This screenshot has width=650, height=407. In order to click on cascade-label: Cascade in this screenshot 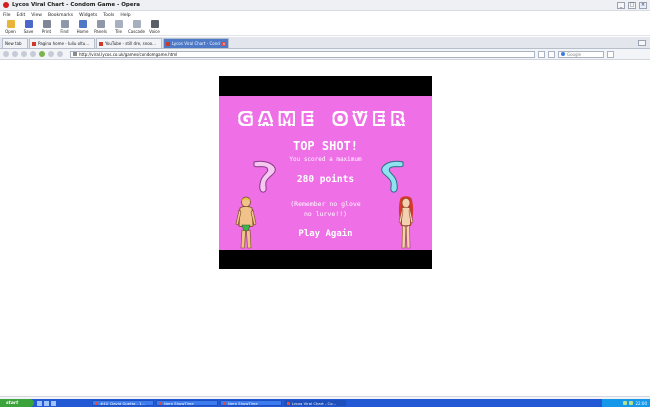, I will do `click(136, 31)`.